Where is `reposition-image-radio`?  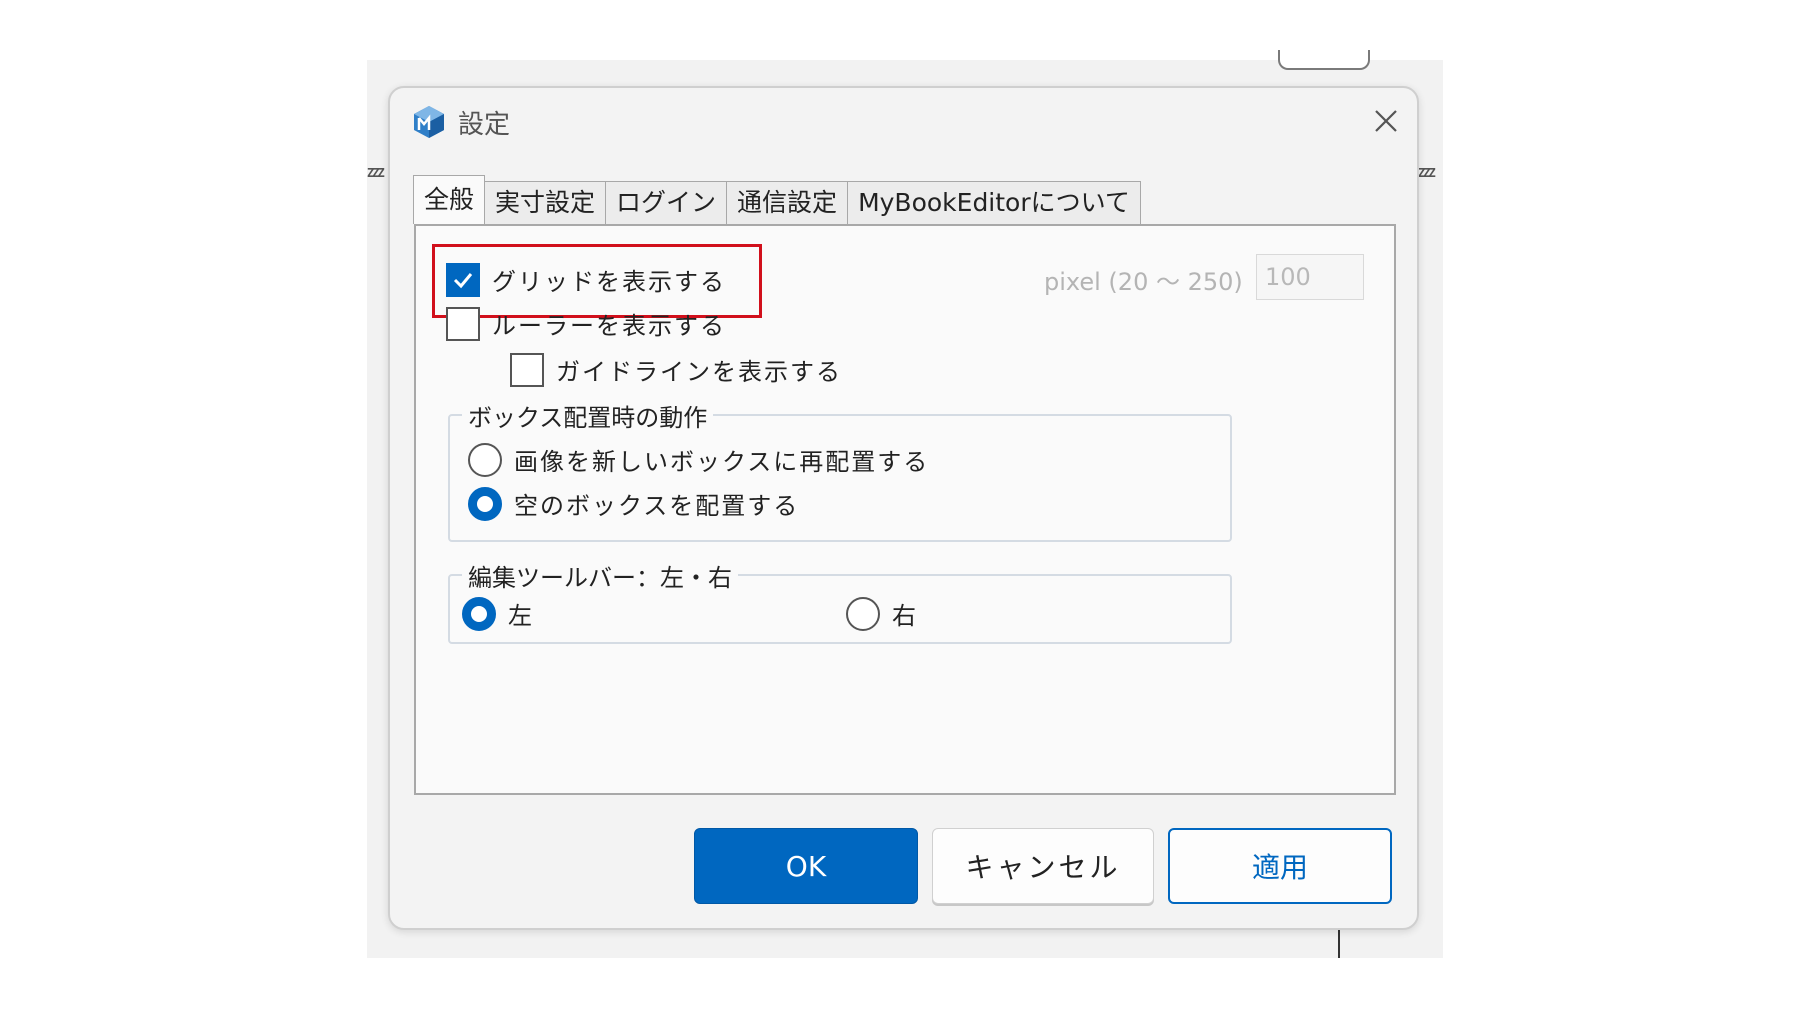
reposition-image-radio is located at coordinates (485, 459).